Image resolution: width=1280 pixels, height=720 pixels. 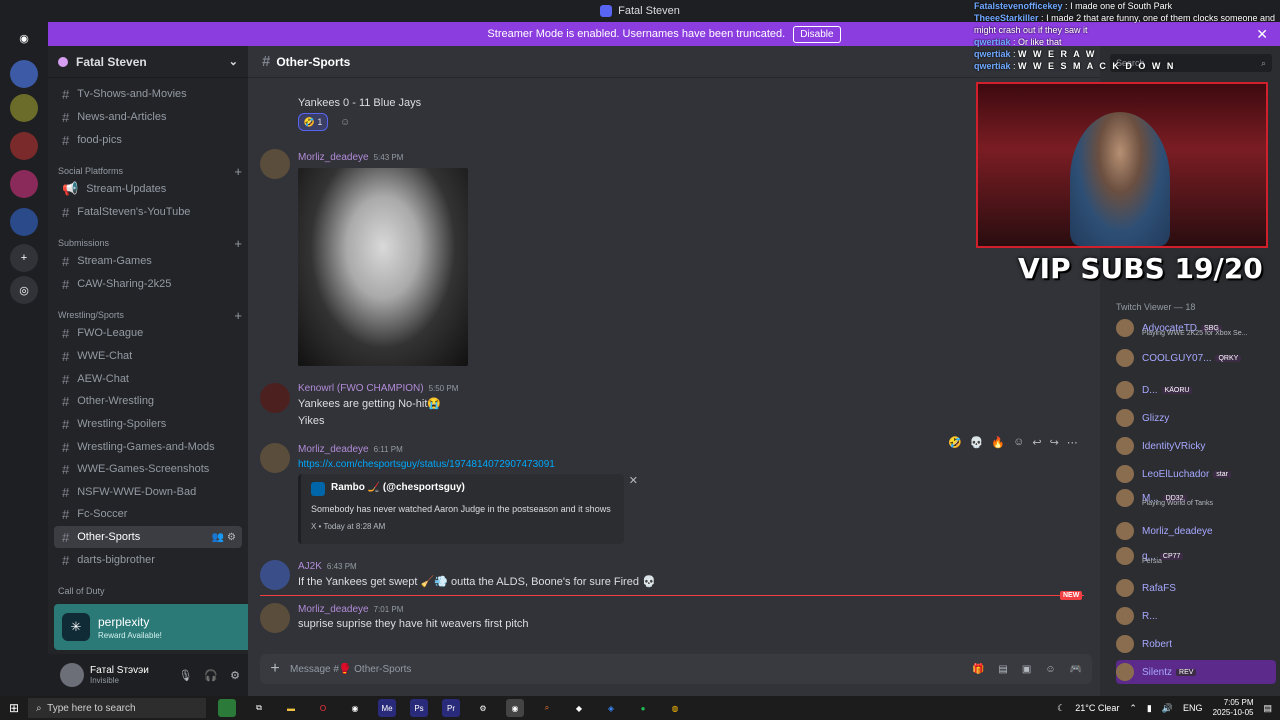 What do you see at coordinates (150, 171) in the screenshot?
I see `category-social-platforms: Social Platforms +` at bounding box center [150, 171].